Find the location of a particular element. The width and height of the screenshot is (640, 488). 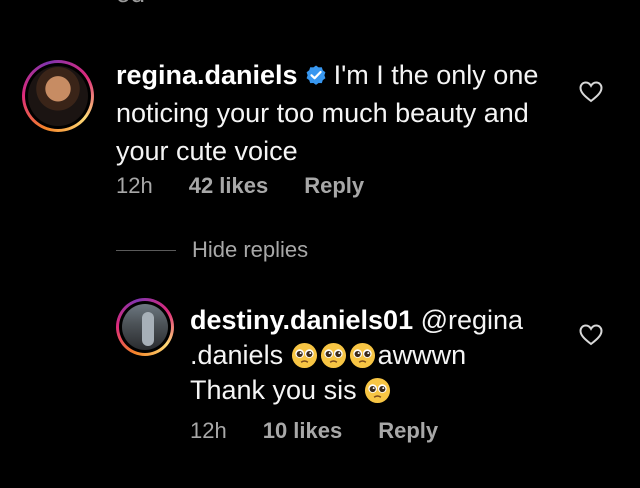

hide-replies-label: Hide replies is located at coordinates (250, 249).